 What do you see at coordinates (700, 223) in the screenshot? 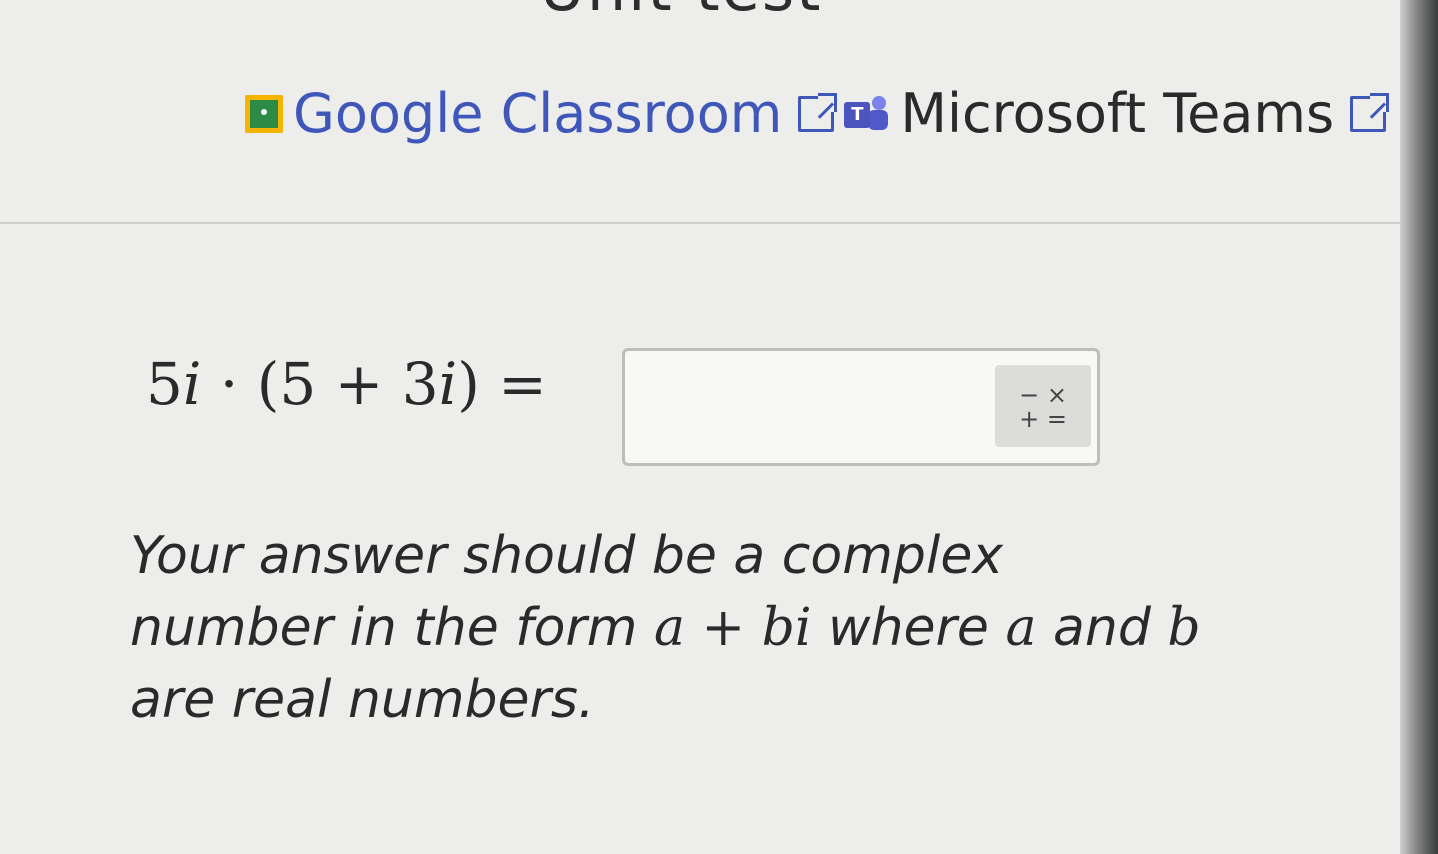
I see `divider` at bounding box center [700, 223].